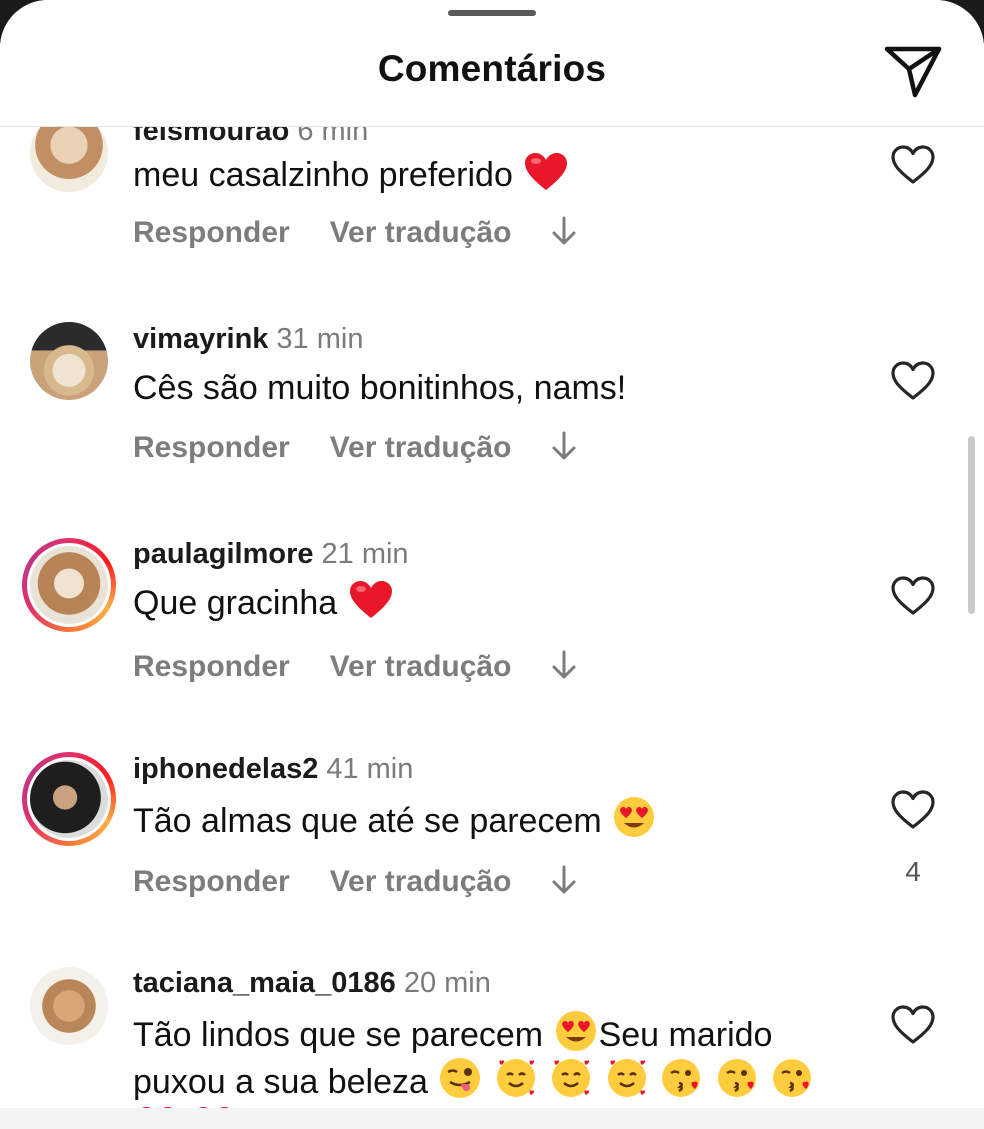  Describe the element at coordinates (380, 388) in the screenshot. I see `comment-text: Cês são muito bonitinhos, nams!` at that location.